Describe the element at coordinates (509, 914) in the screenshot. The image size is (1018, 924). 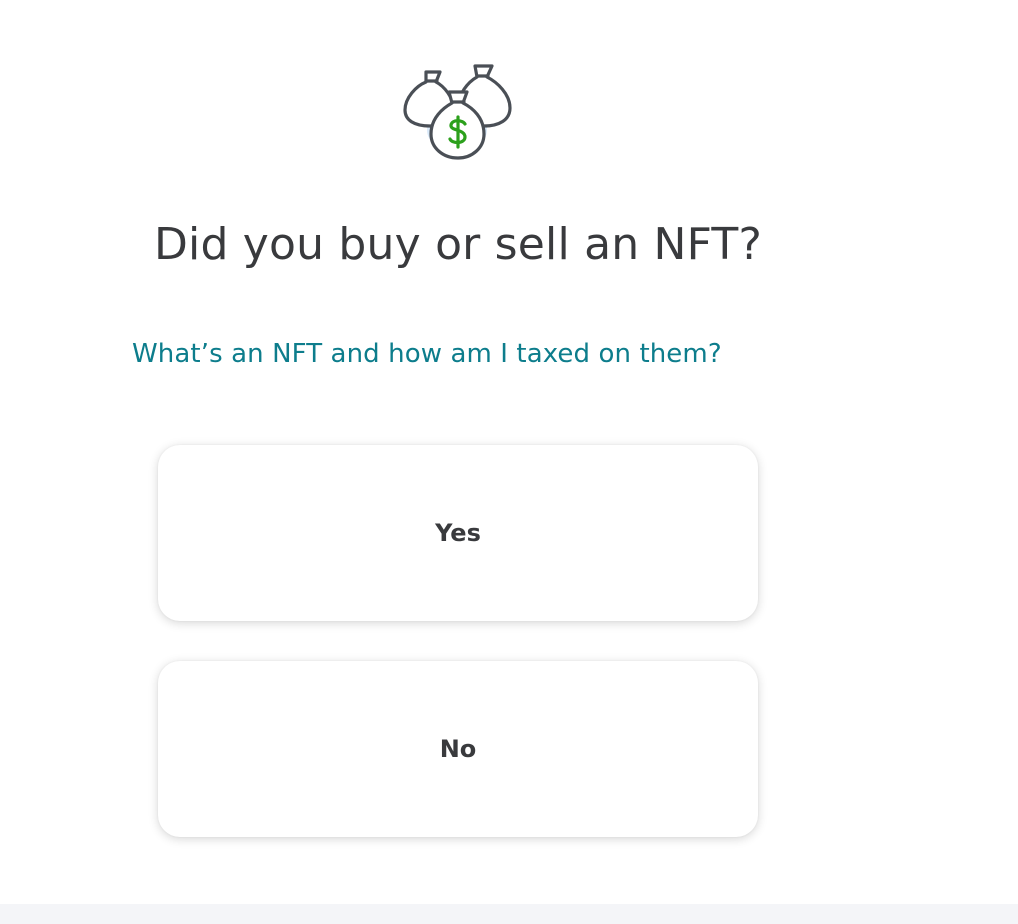
I see `footer-divider` at that location.